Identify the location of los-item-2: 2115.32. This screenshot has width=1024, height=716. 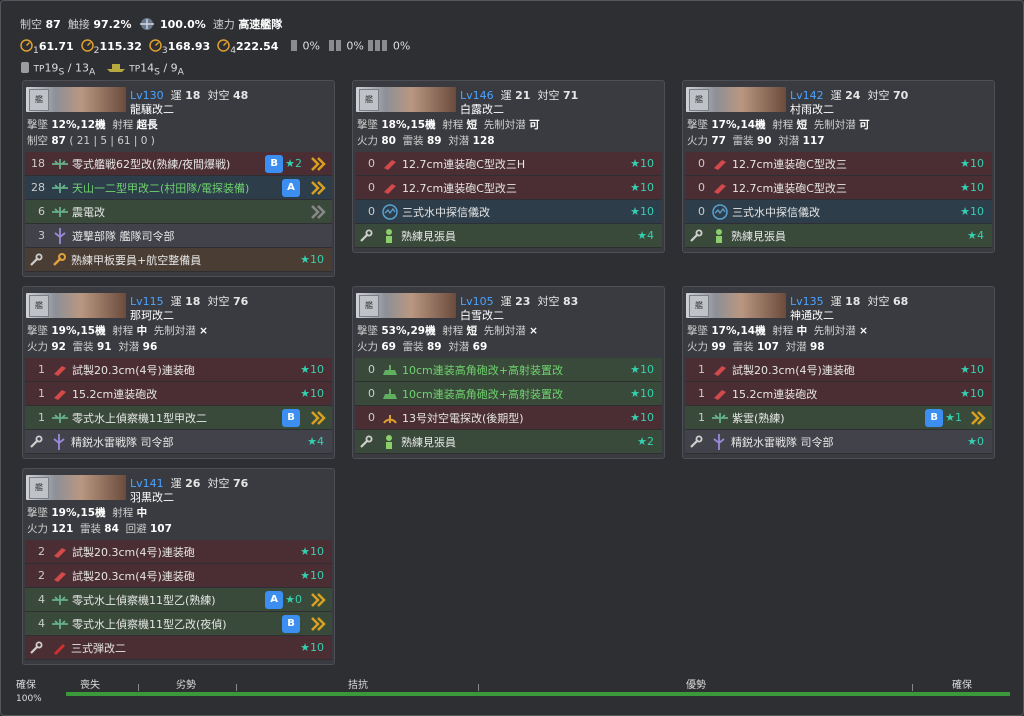
(111, 47).